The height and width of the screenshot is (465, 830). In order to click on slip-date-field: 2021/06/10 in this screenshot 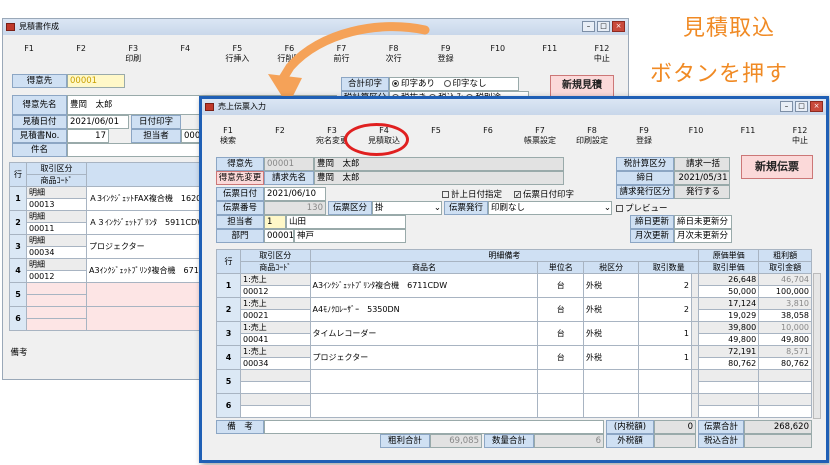, I will do `click(295, 194)`.